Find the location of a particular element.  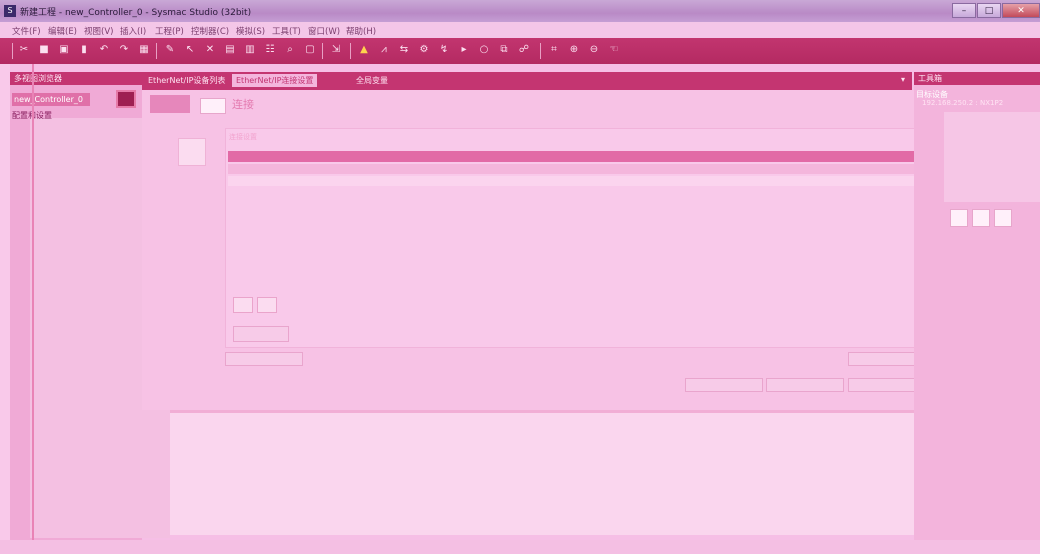

warning-icon: ▲ is located at coordinates (364, 50).